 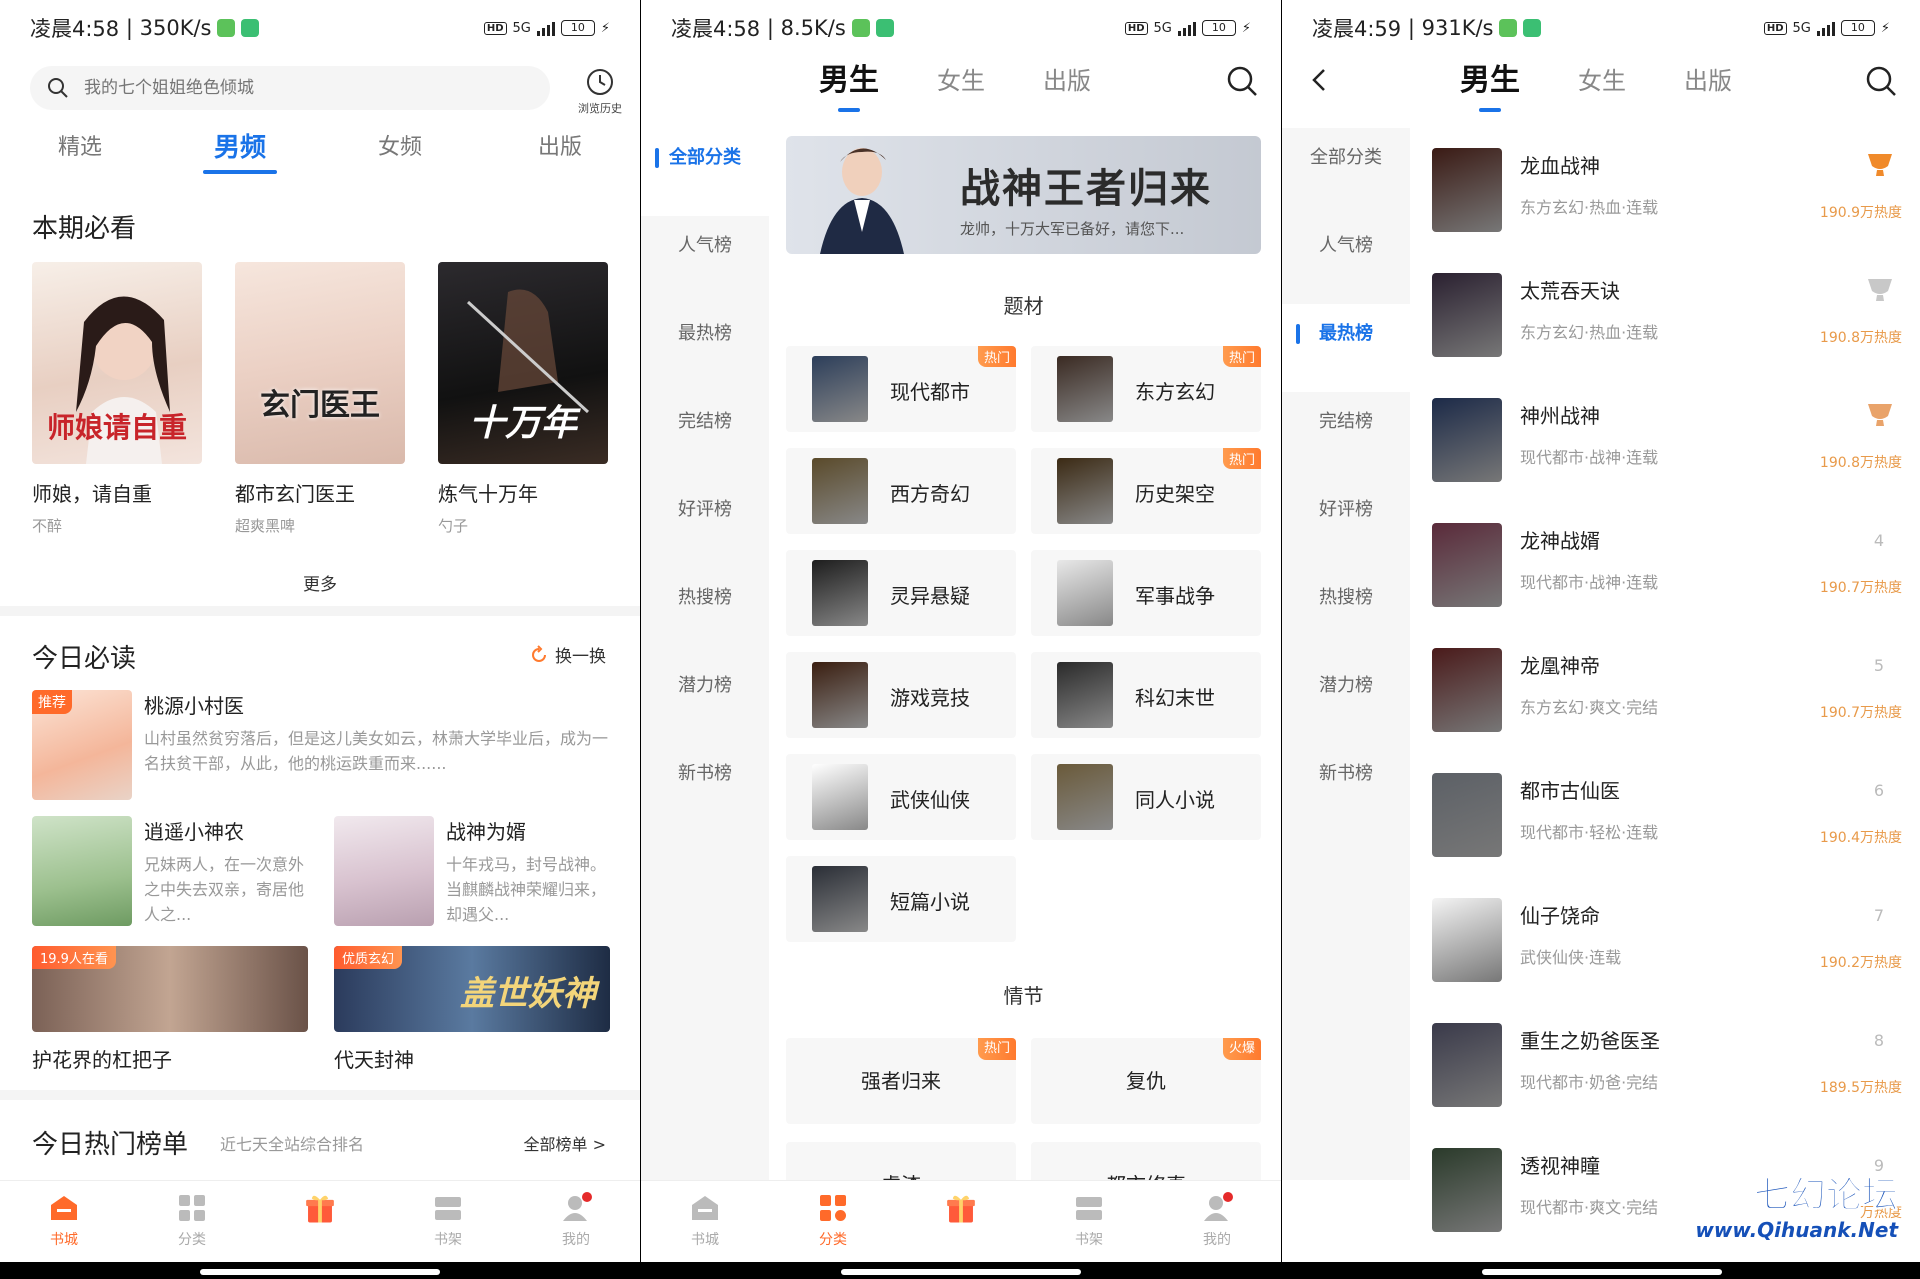 What do you see at coordinates (901, 389) in the screenshot?
I see `genre-item: 现代都市 热门` at bounding box center [901, 389].